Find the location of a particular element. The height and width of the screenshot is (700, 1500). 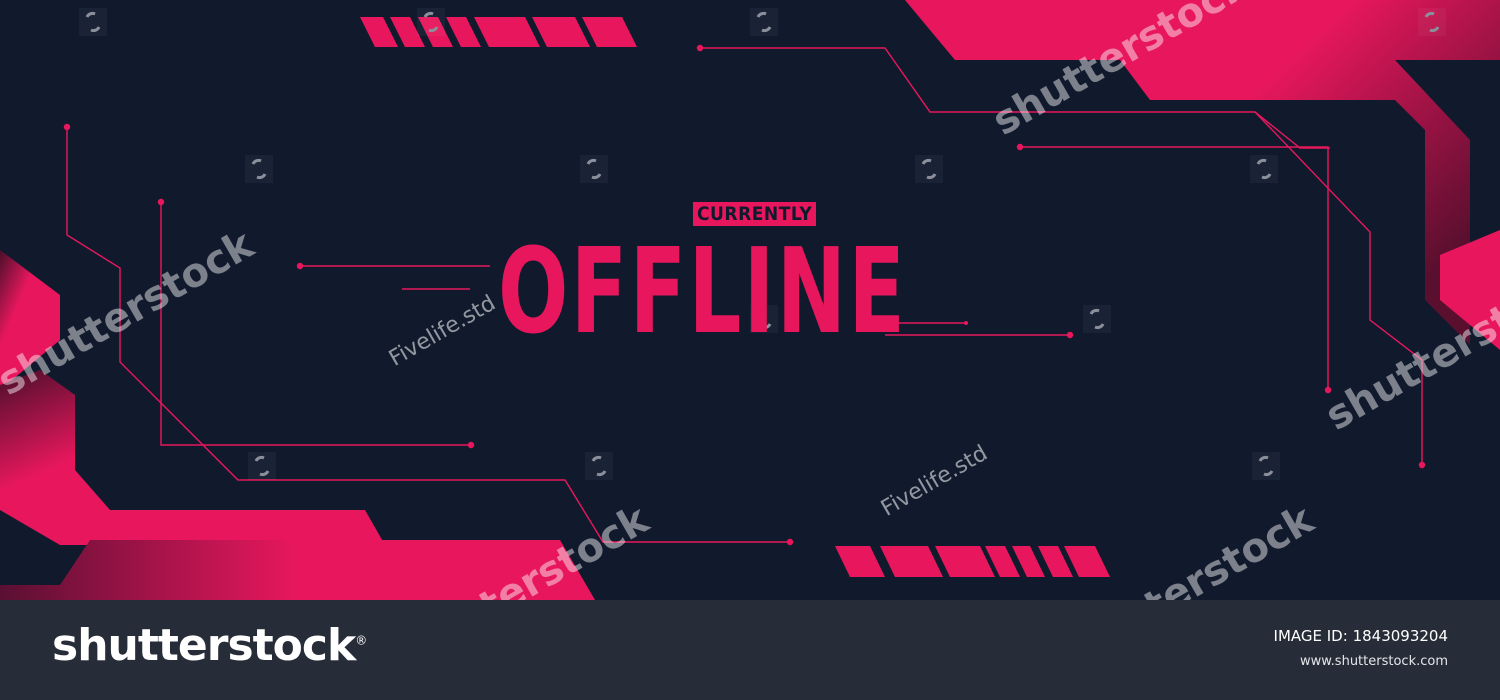

image-id-label: IMAGE ID: is located at coordinates (1310, 636).